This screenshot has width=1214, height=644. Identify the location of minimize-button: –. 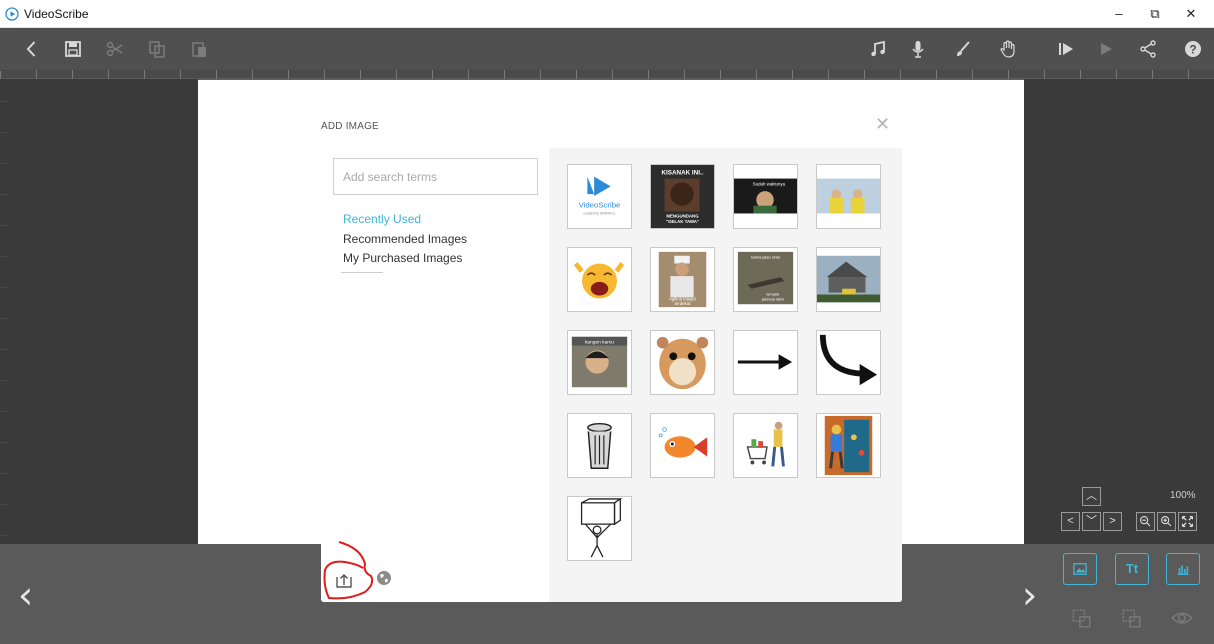
(1119, 14).